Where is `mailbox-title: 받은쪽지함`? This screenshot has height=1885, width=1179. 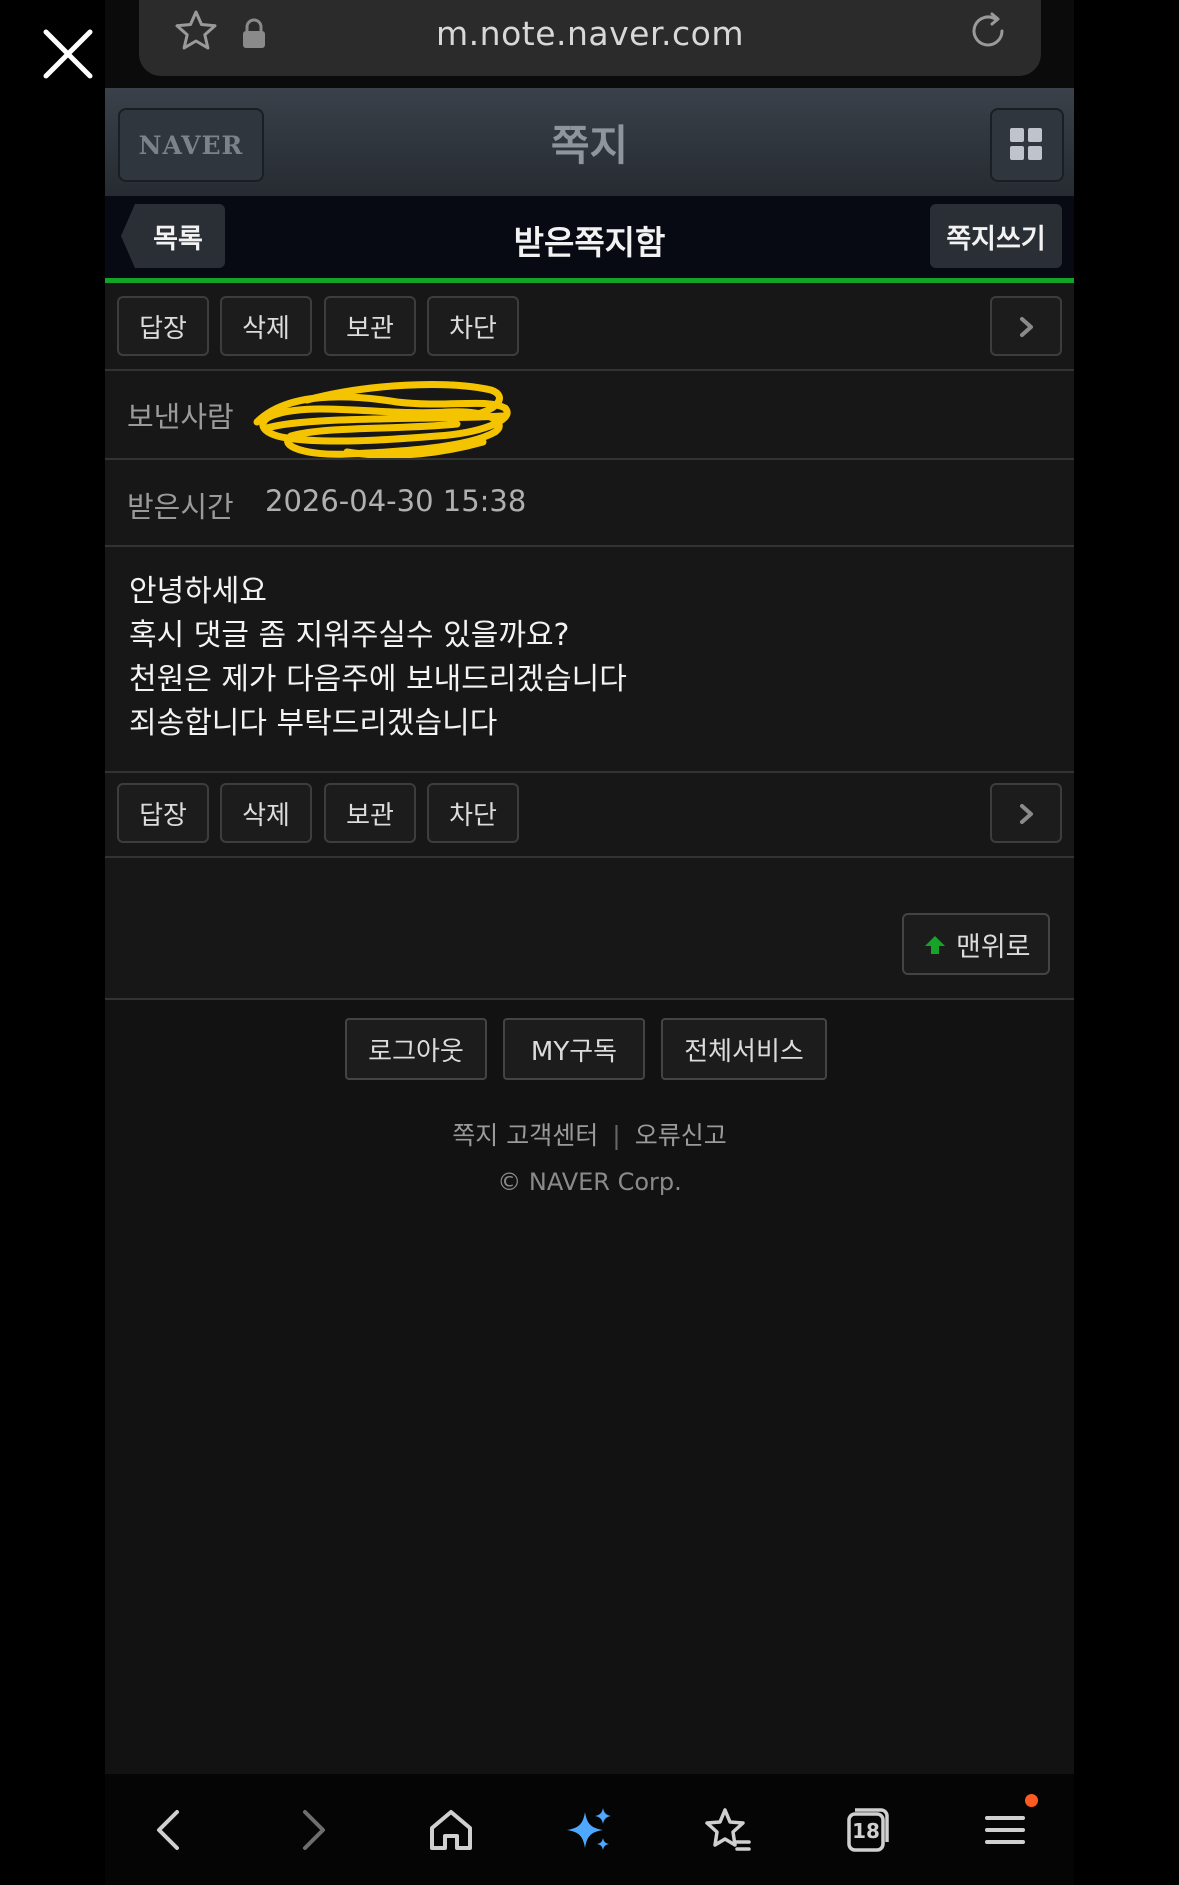
mailbox-title: 받은쪽지함 is located at coordinates (589, 242).